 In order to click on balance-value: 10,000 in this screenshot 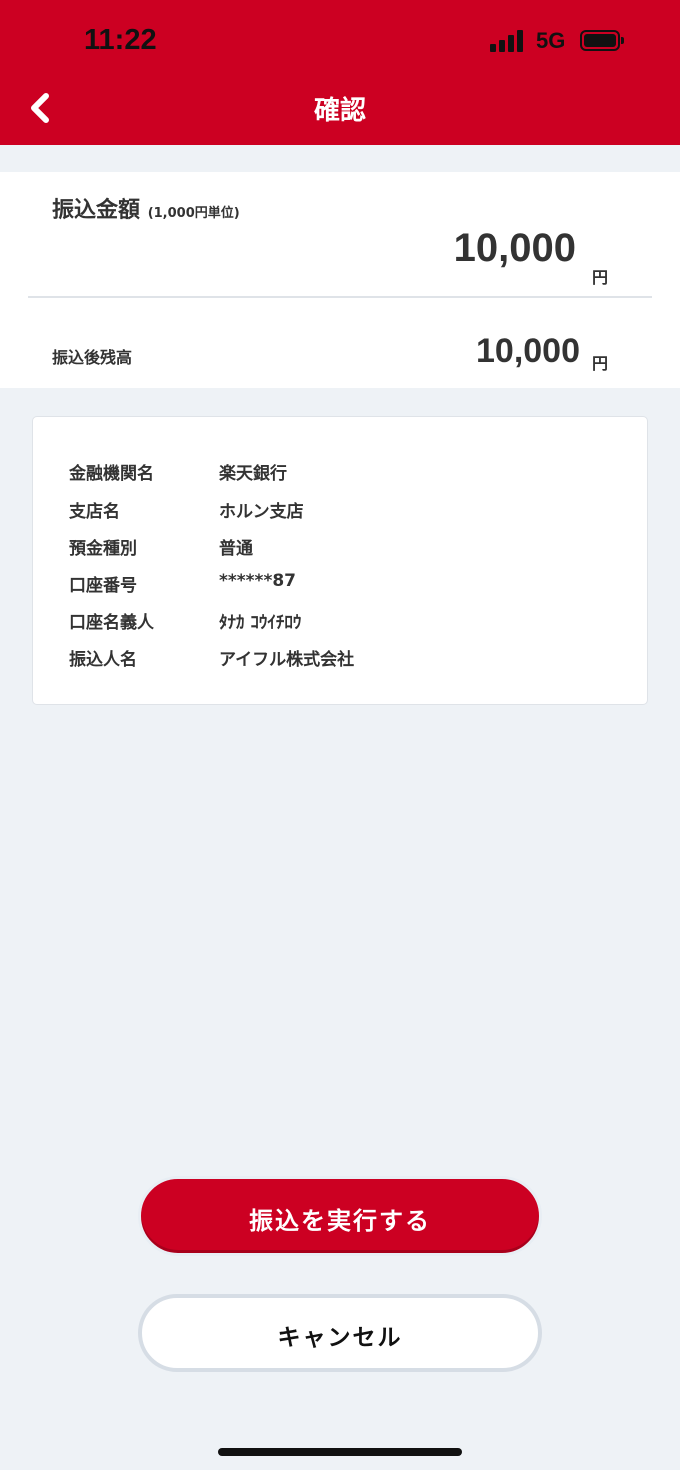, I will do `click(528, 351)`.